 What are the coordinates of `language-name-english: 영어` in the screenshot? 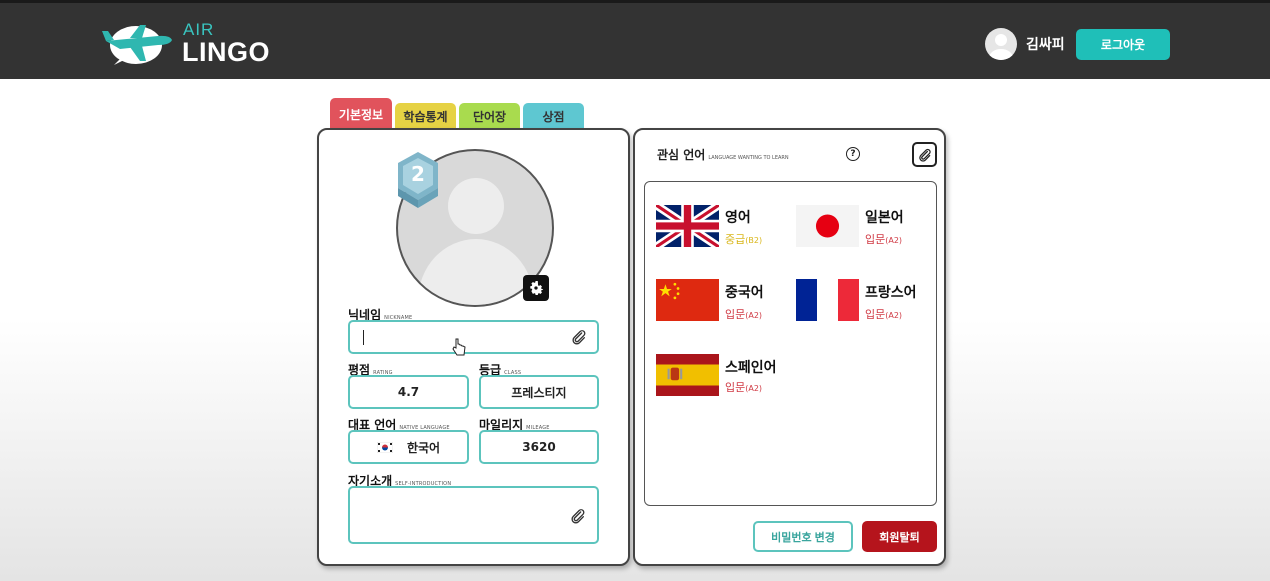 It's located at (738, 218).